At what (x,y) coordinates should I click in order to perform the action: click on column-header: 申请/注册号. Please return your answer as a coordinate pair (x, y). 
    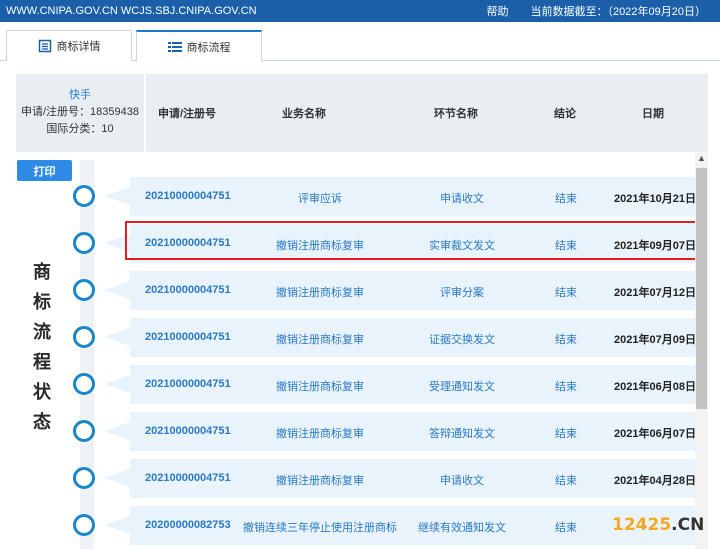
    Looking at the image, I should click on (187, 114).